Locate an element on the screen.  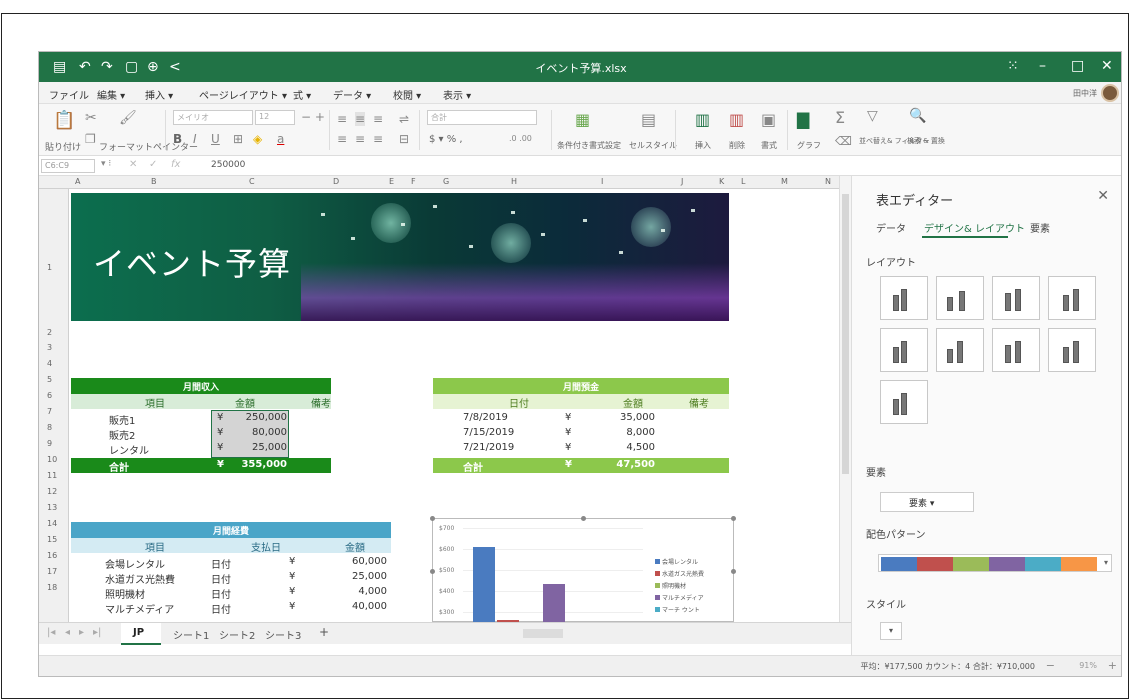
name-box: C6:C9 is located at coordinates (68, 166).